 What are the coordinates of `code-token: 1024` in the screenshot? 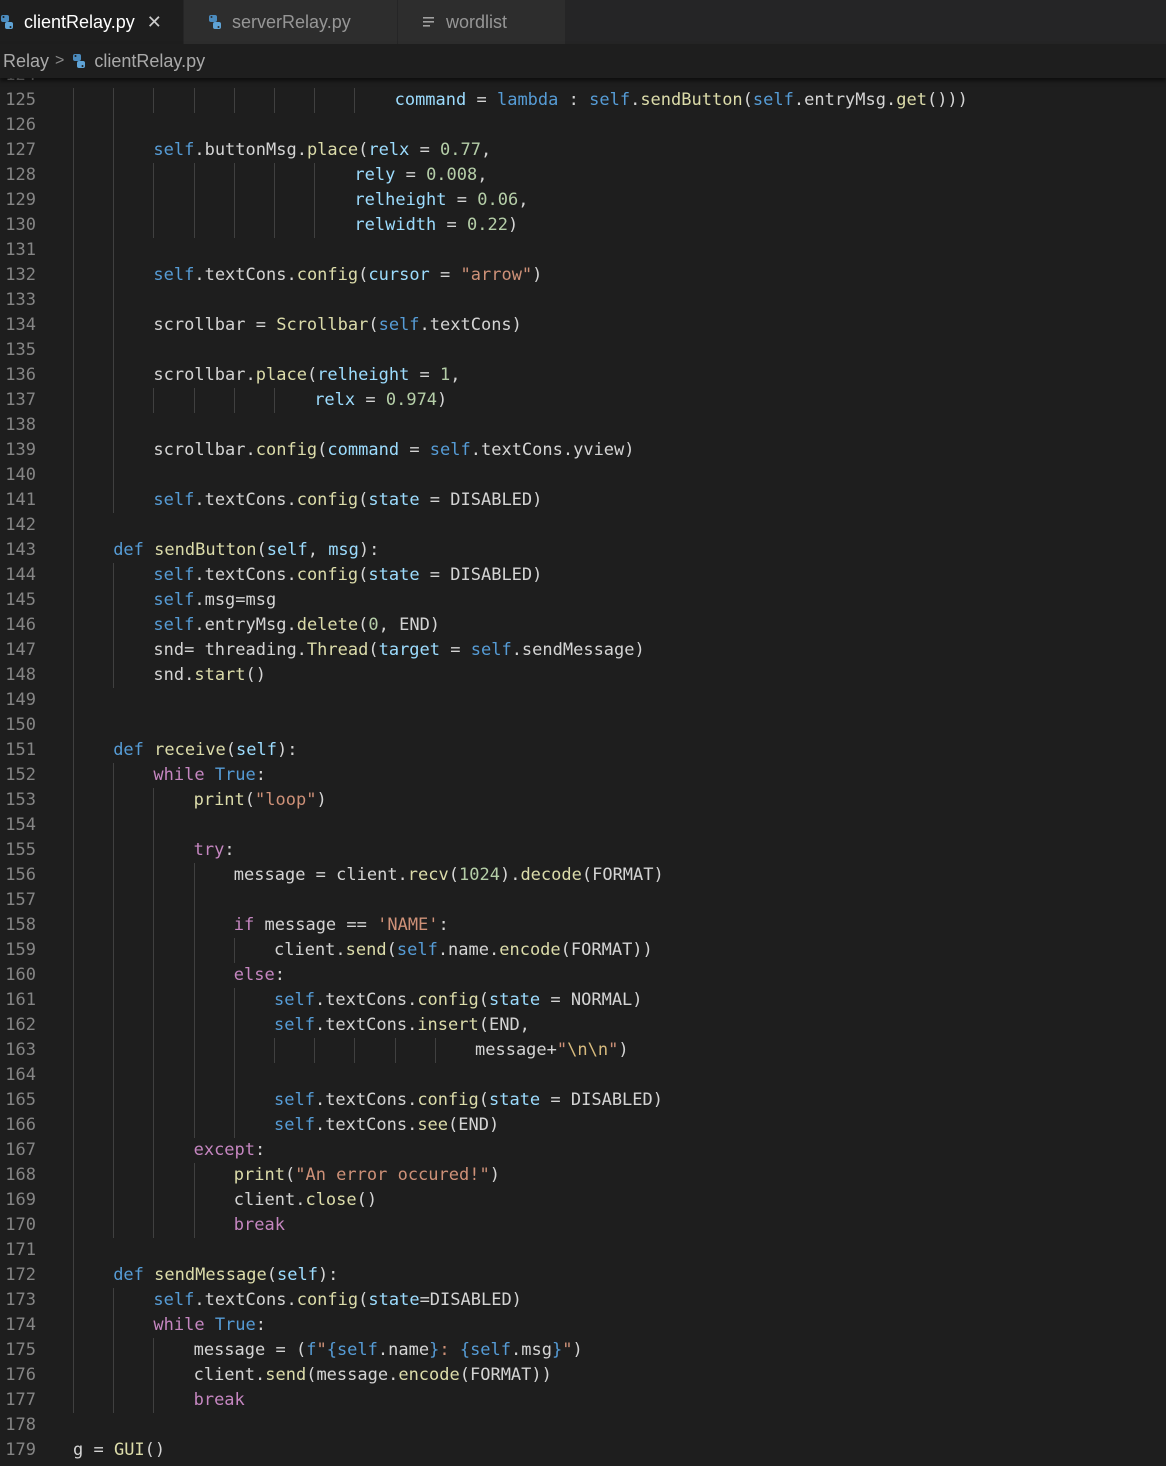 It's located at (479, 875).